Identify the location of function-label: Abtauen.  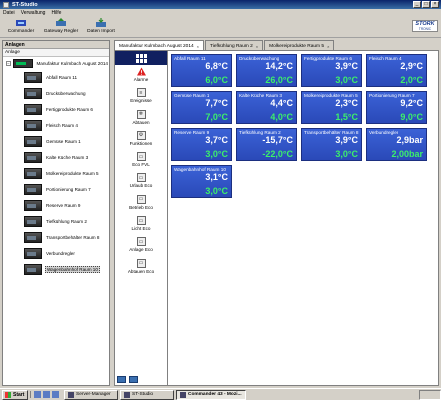
(141, 122).